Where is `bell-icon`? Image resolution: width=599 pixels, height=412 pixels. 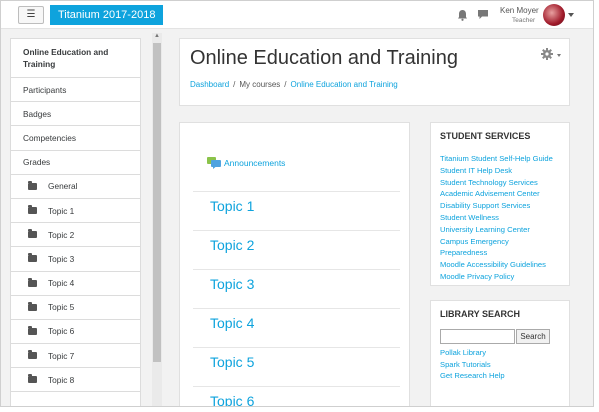 bell-icon is located at coordinates (462, 15).